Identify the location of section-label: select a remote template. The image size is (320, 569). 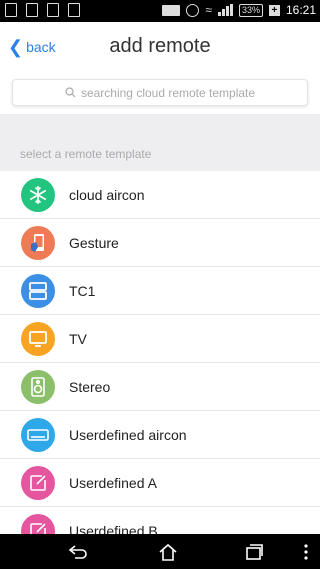
(86, 154).